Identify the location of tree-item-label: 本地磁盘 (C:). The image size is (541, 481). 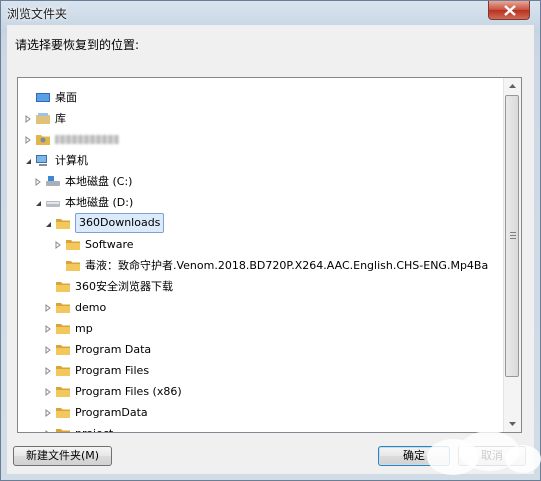
(99, 181).